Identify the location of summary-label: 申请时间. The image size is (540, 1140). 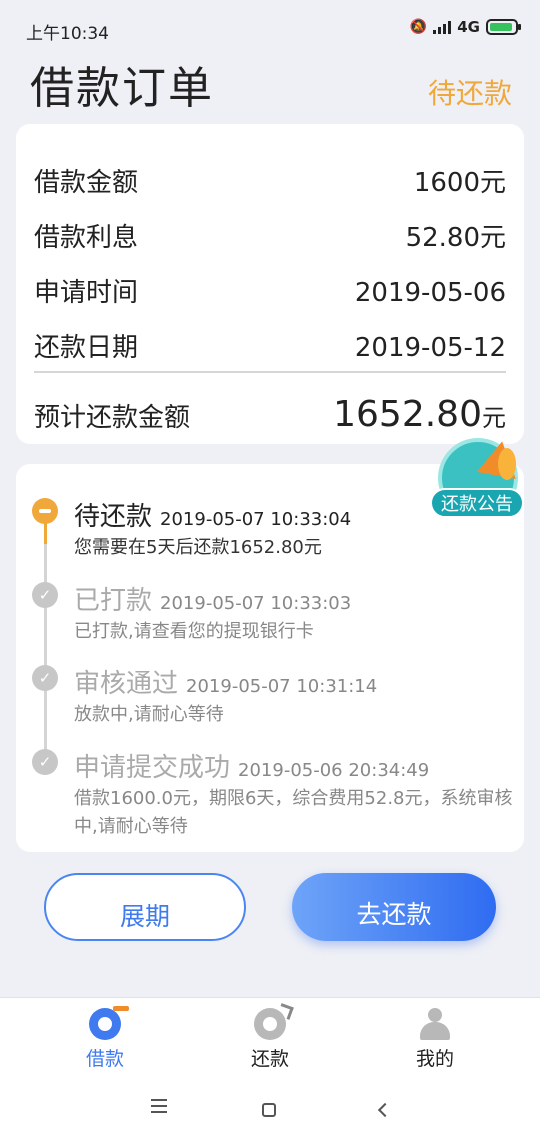
(86, 293).